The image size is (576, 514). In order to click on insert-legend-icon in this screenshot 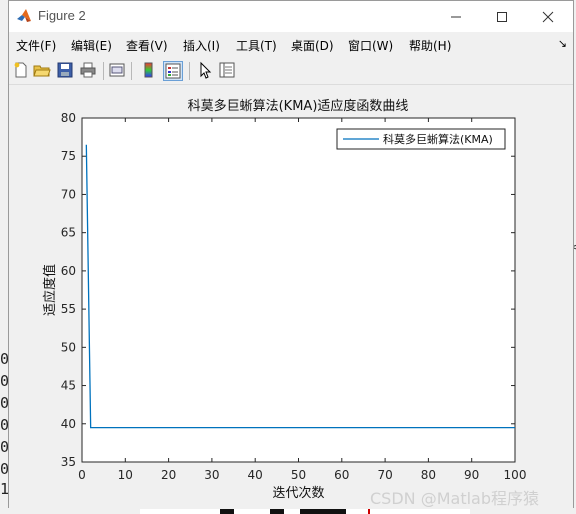, I will do `click(173, 71)`.